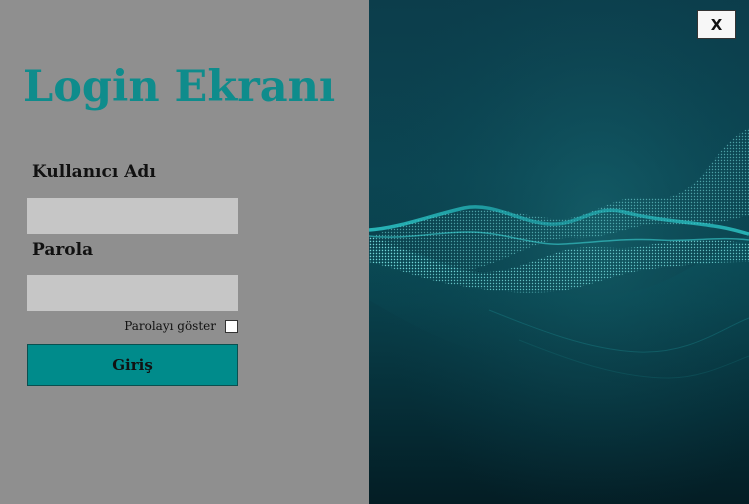  What do you see at coordinates (179, 87) in the screenshot?
I see `page-title: Login Ekranı` at bounding box center [179, 87].